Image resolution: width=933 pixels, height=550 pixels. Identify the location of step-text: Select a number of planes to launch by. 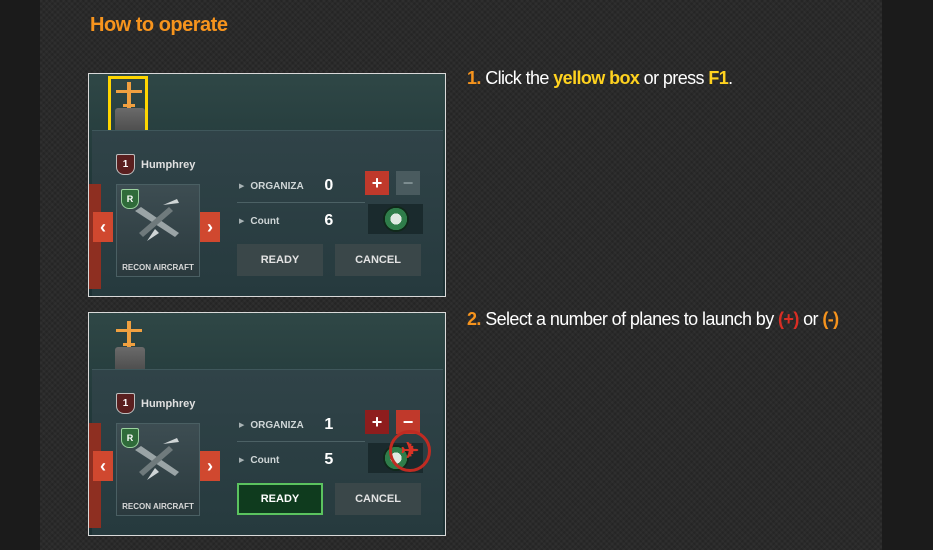
(629, 319).